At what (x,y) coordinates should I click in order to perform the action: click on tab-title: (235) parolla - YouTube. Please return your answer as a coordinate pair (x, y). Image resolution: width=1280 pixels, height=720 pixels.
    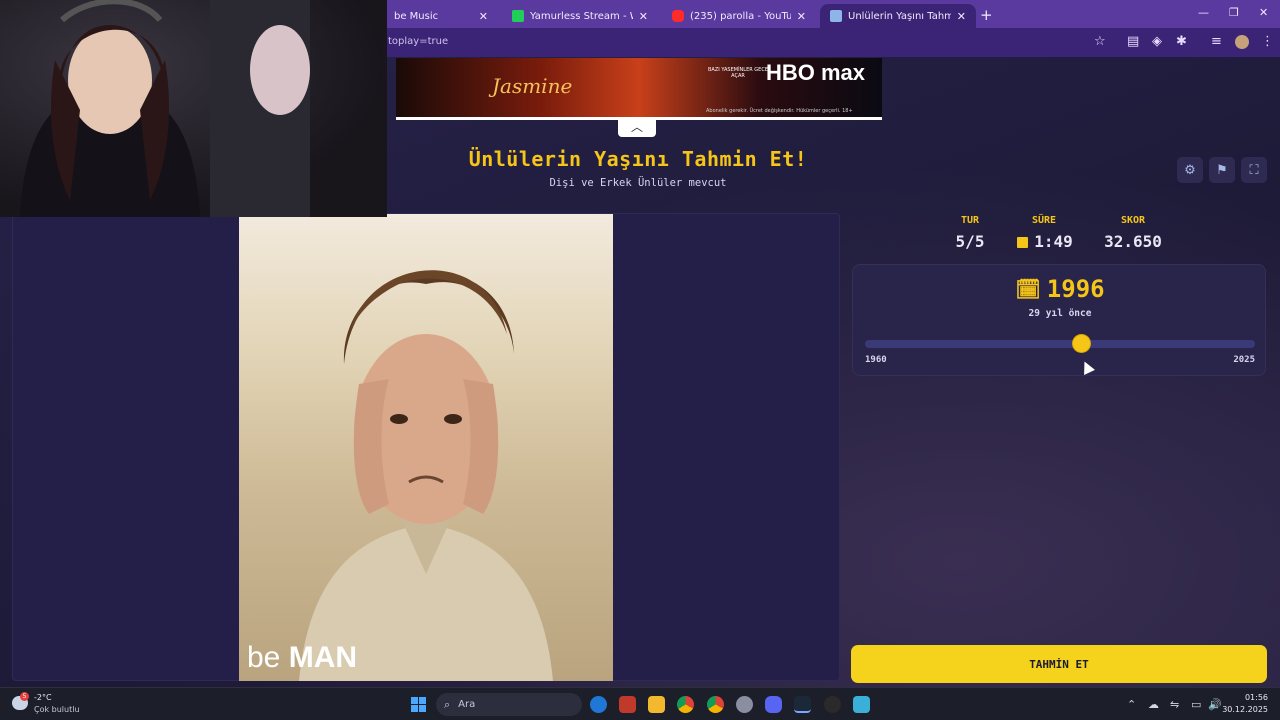
    Looking at the image, I should click on (740, 16).